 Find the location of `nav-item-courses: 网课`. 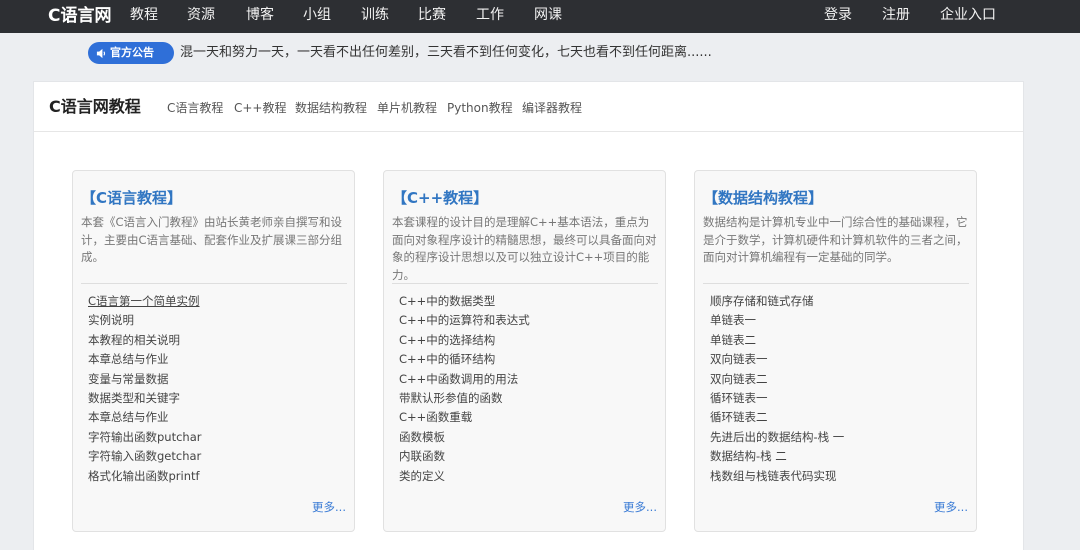

nav-item-courses: 网课 is located at coordinates (548, 16).